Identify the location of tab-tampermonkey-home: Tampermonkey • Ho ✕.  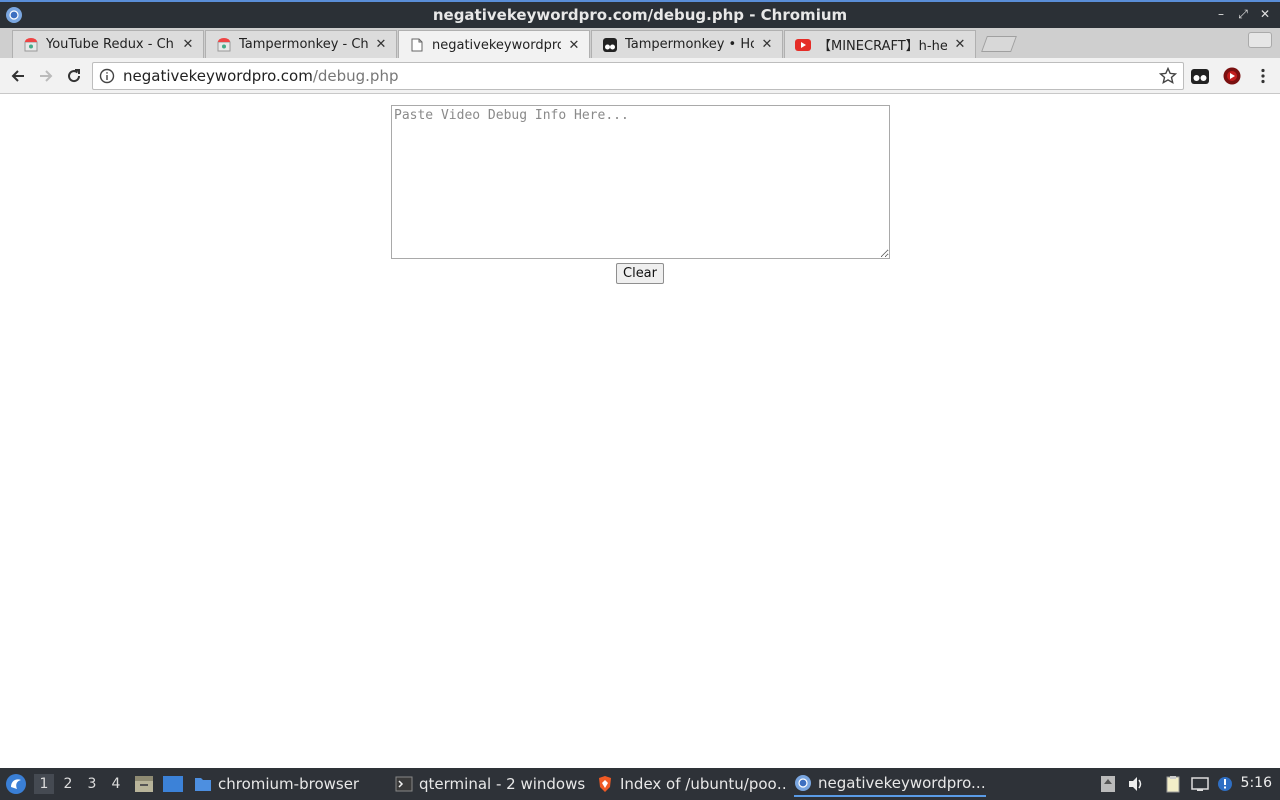
(687, 44).